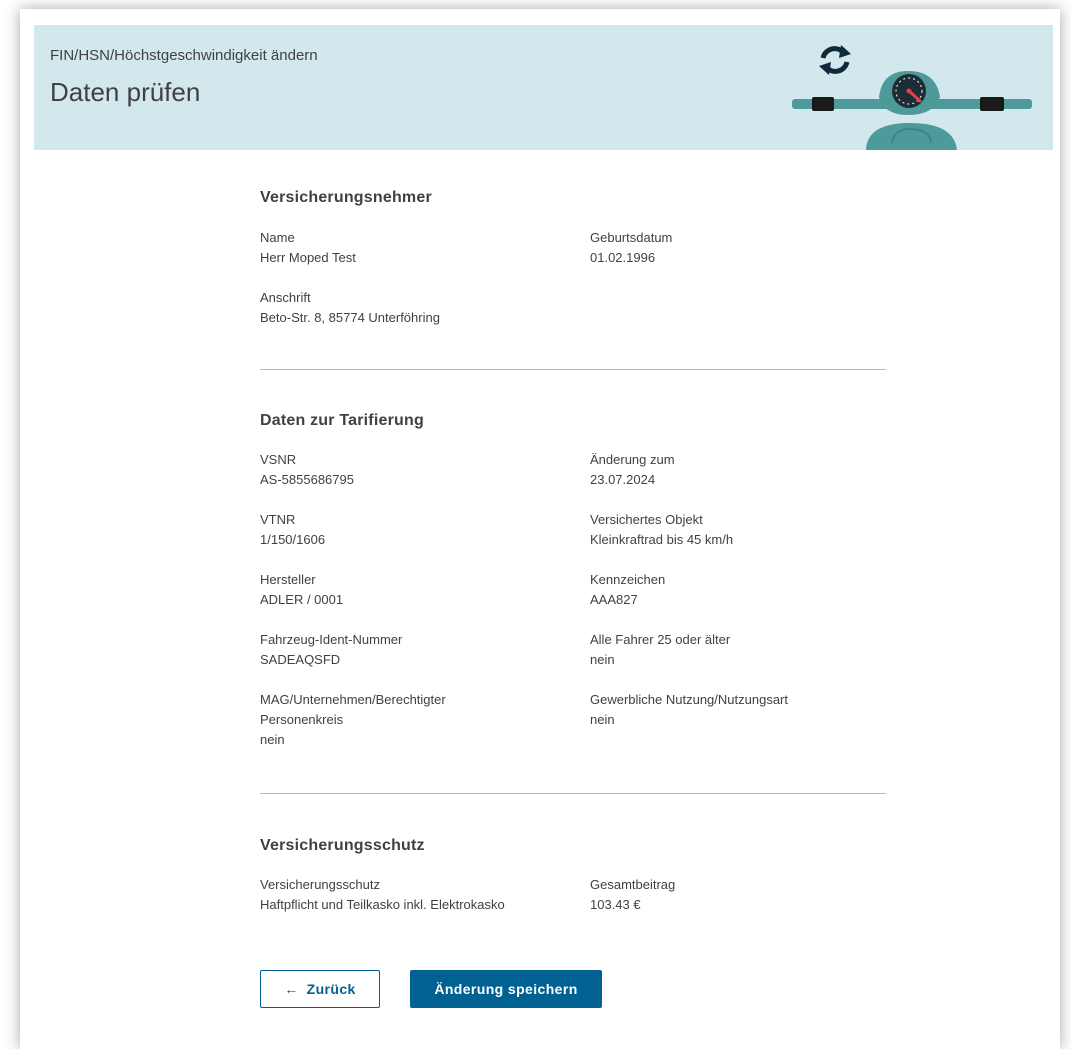  What do you see at coordinates (410, 590) in the screenshot?
I see `field-manufacturer: Hersteller ADLER / 0001` at bounding box center [410, 590].